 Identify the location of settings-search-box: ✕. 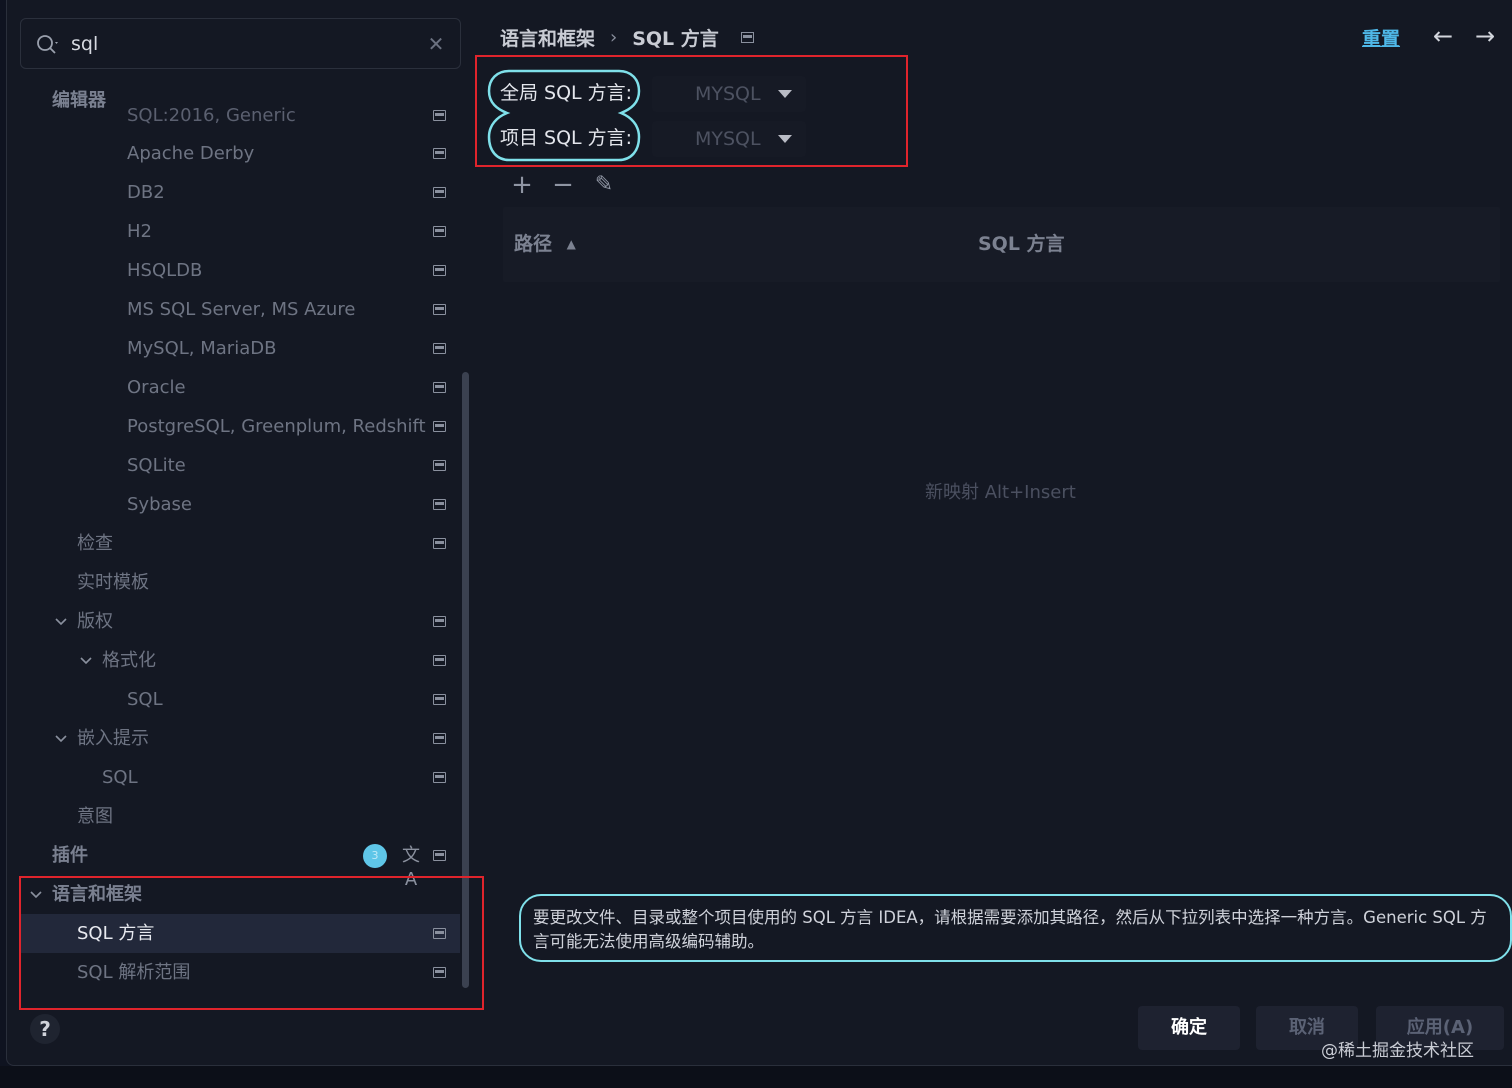
(240, 43).